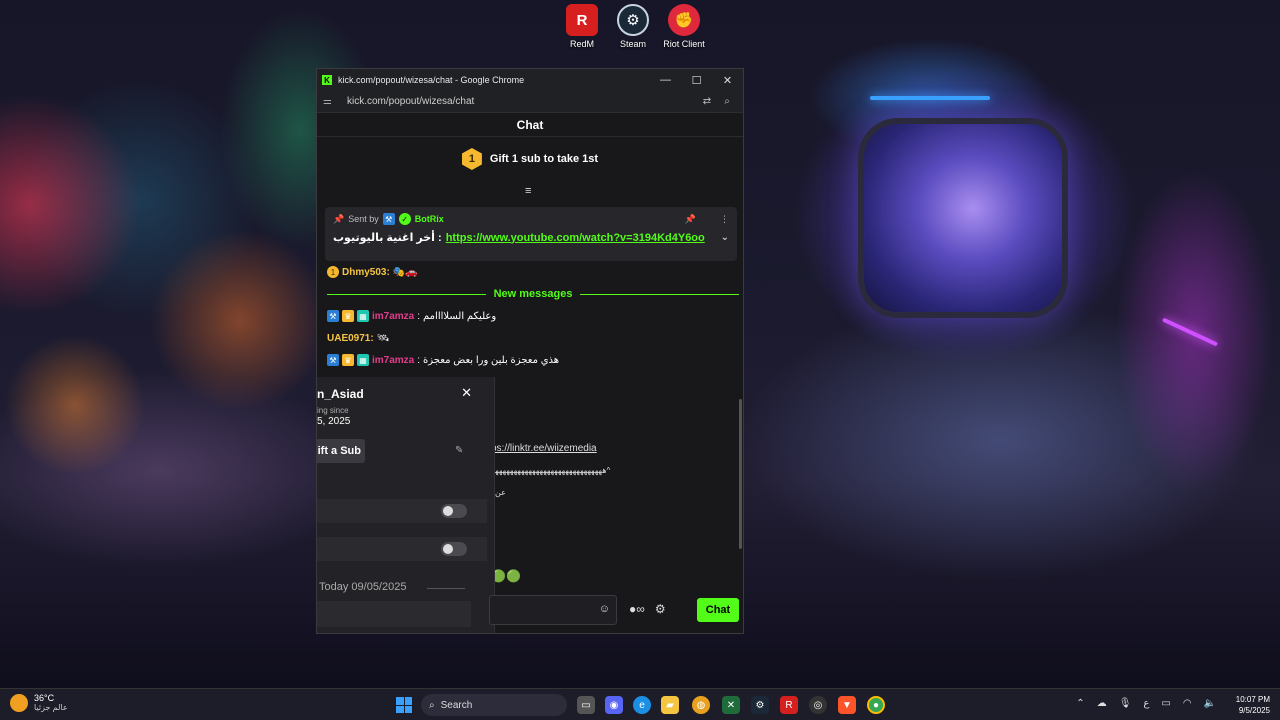 Image resolution: width=1280 pixels, height=720 pixels. Describe the element at coordinates (366, 272) in the screenshot. I see `chat-username: Dhmy503:` at that location.